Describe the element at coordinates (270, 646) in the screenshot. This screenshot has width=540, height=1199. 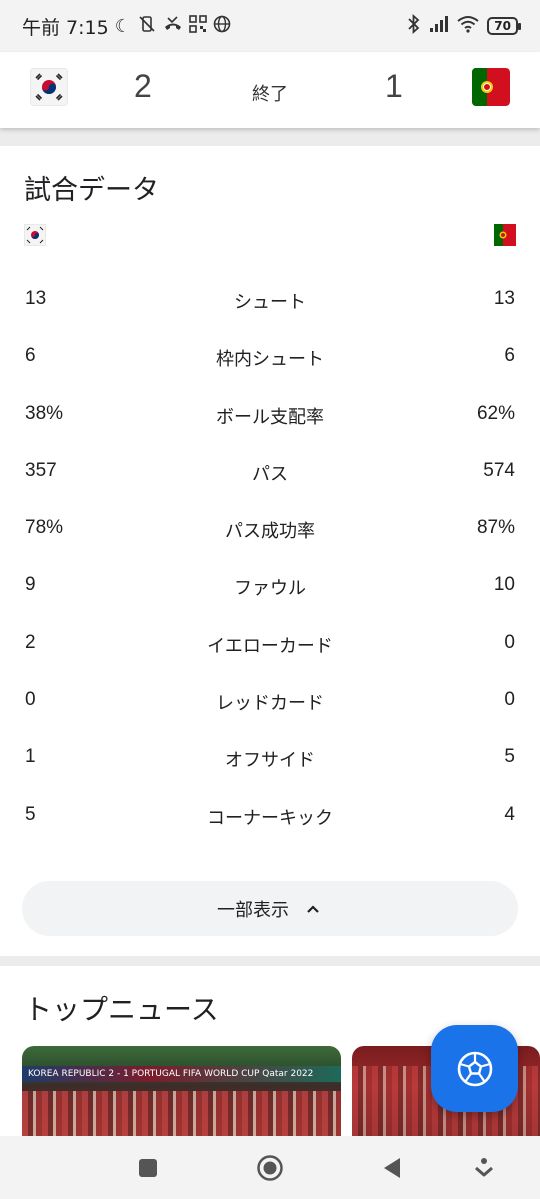
I see `stat-label: イエローカード` at that location.